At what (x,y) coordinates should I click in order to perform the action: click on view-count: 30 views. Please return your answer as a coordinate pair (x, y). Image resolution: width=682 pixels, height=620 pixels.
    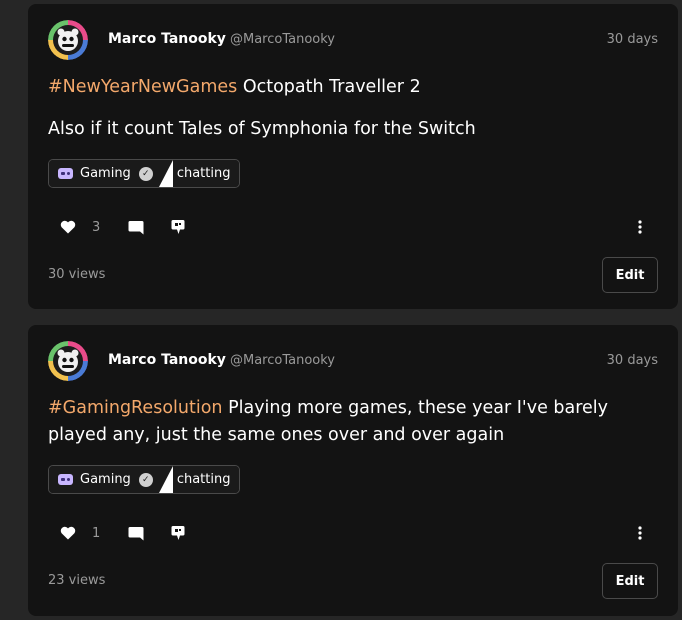
    Looking at the image, I should click on (77, 274).